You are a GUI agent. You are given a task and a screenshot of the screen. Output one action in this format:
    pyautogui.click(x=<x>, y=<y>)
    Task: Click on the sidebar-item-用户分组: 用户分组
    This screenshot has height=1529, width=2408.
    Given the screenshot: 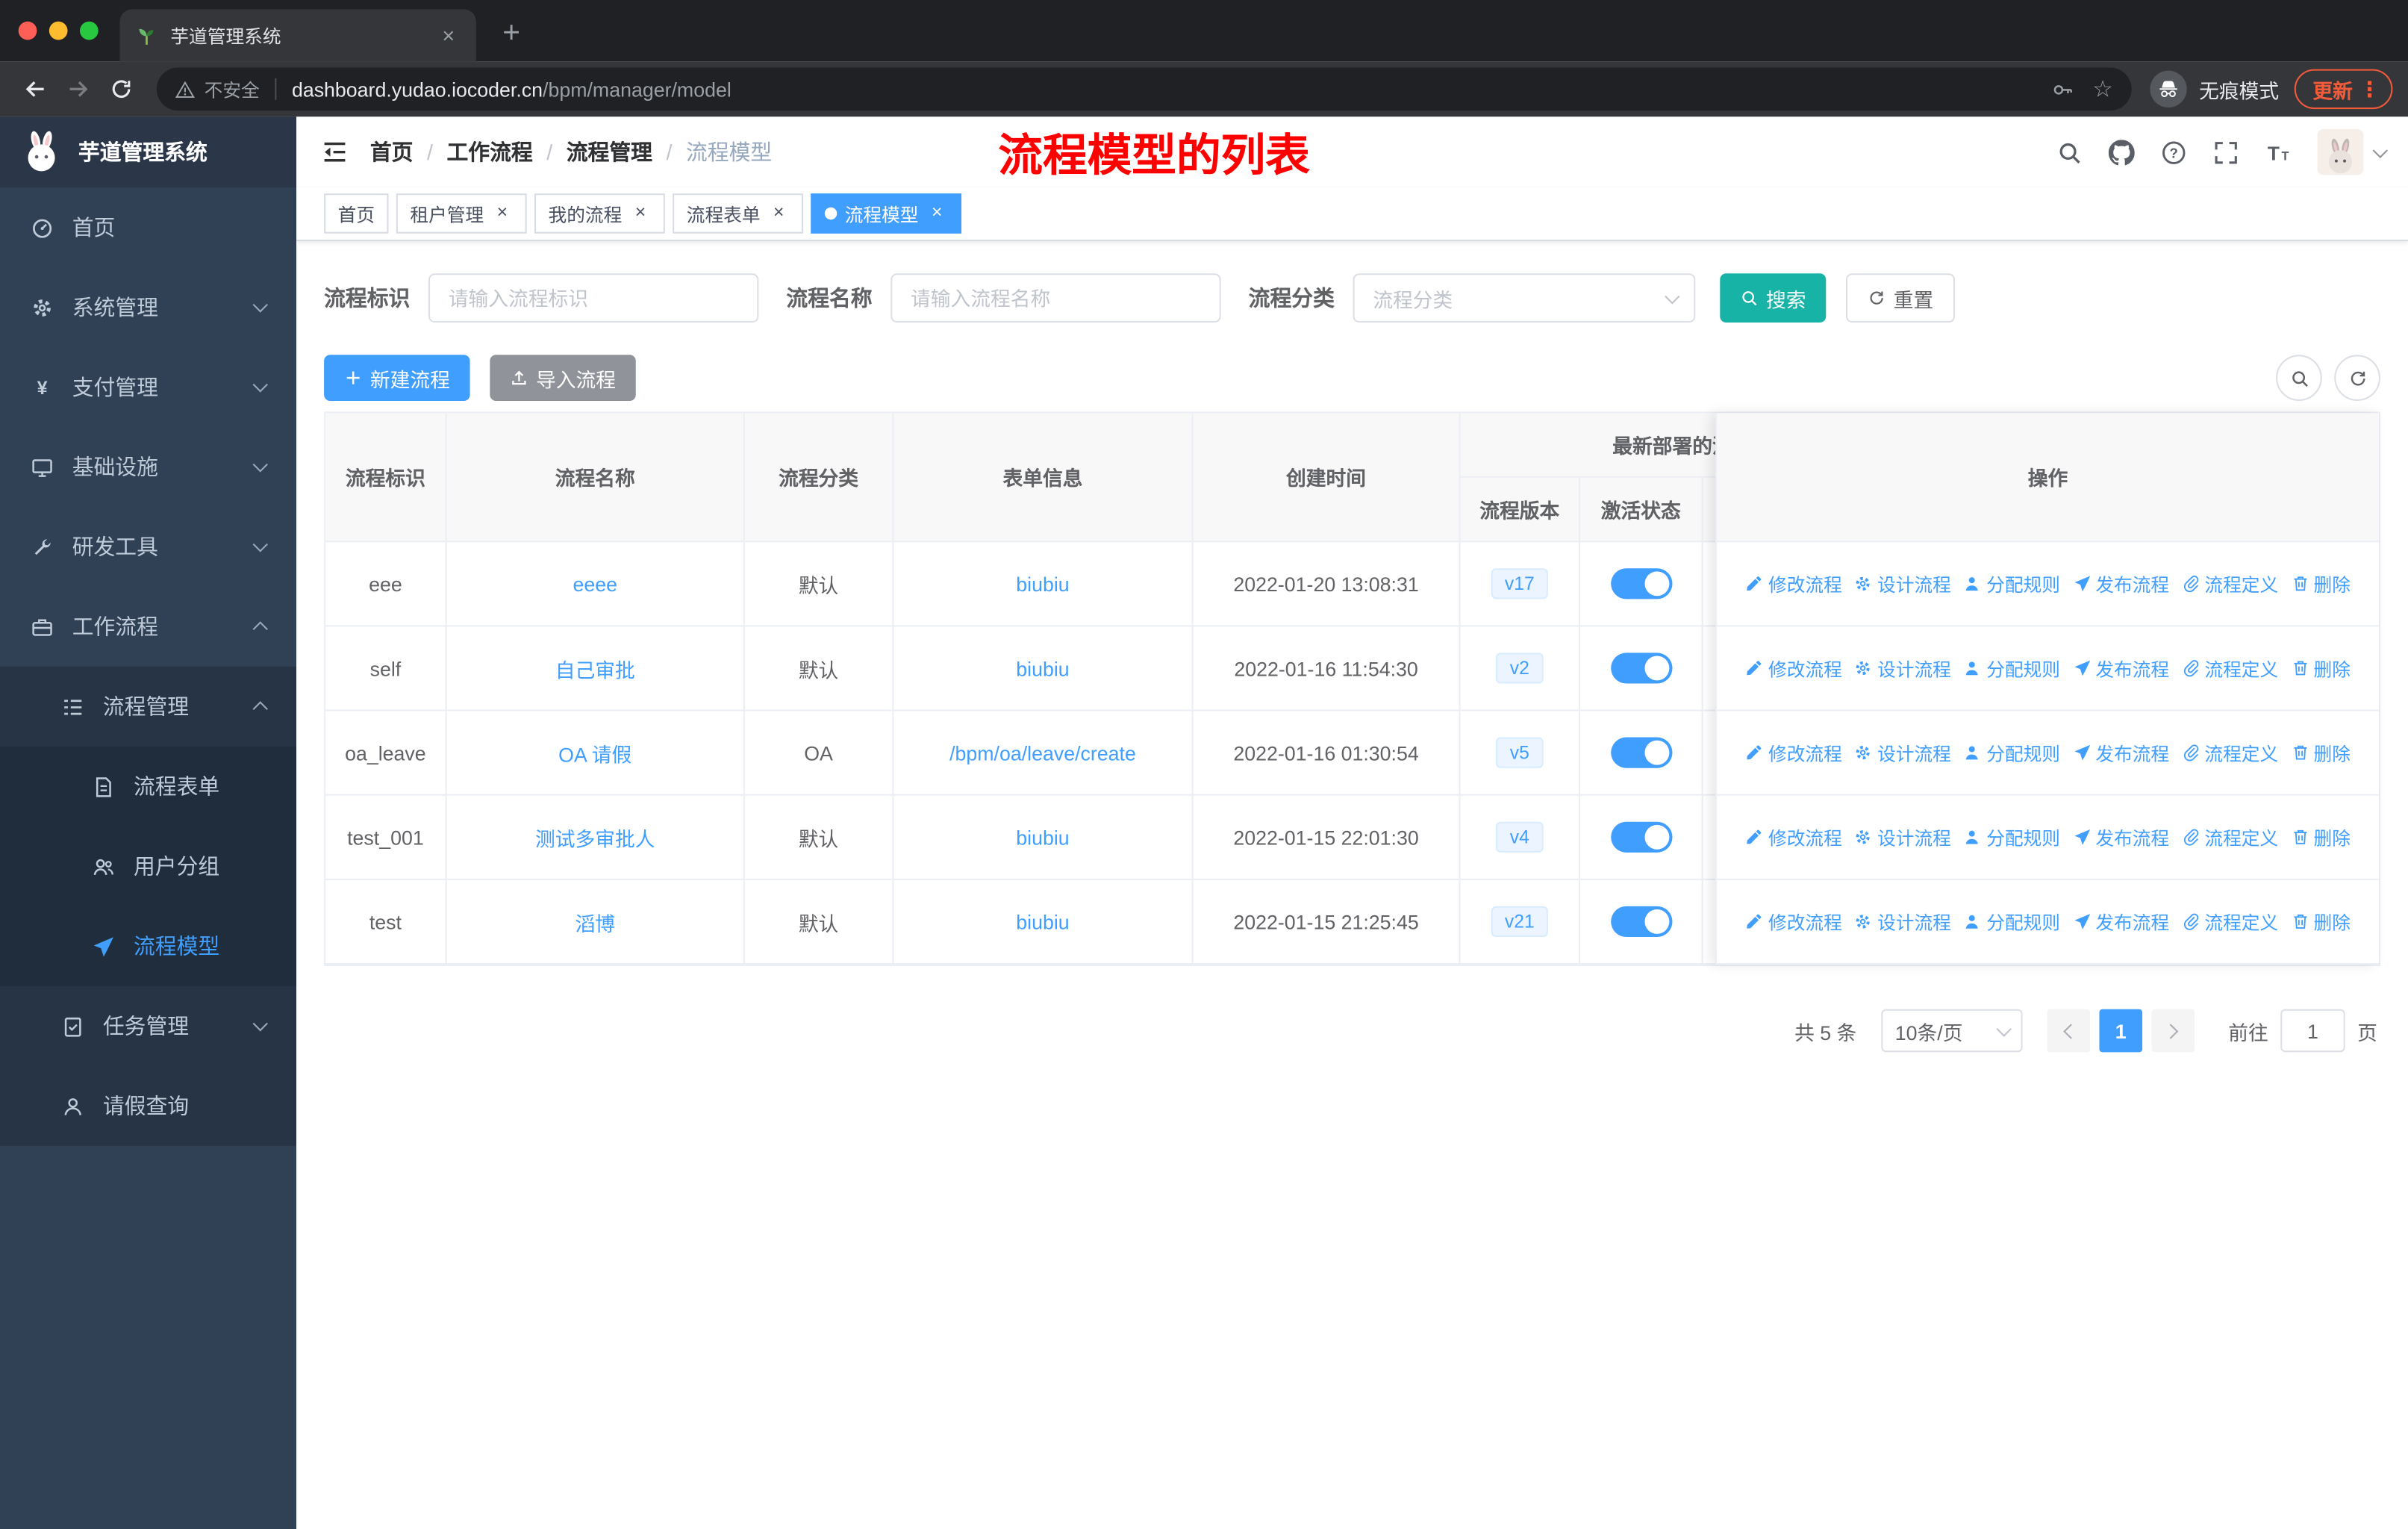 What is the action you would take?
    pyautogui.click(x=148, y=866)
    